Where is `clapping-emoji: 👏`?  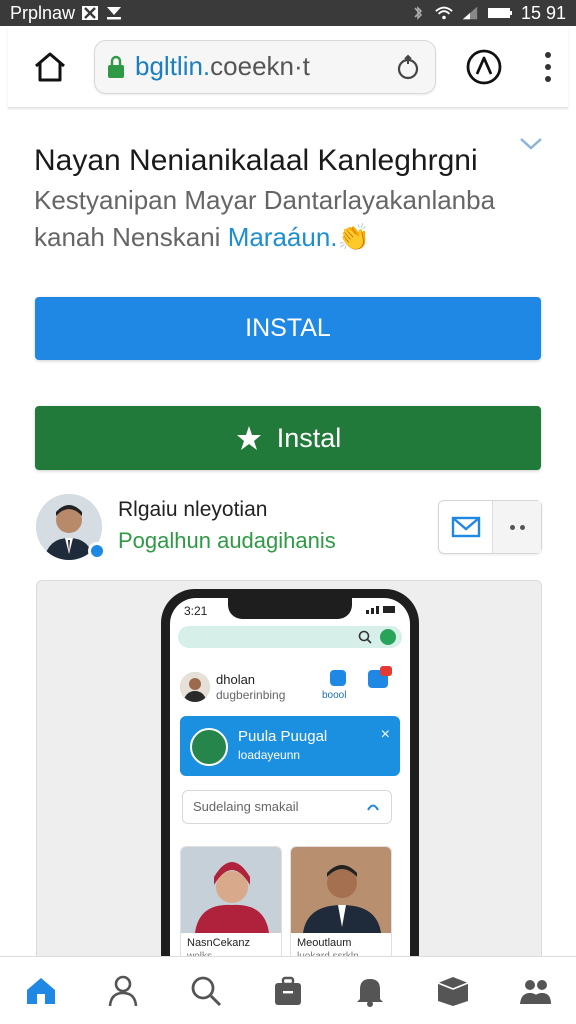
clapping-emoji: 👏 is located at coordinates (353, 237).